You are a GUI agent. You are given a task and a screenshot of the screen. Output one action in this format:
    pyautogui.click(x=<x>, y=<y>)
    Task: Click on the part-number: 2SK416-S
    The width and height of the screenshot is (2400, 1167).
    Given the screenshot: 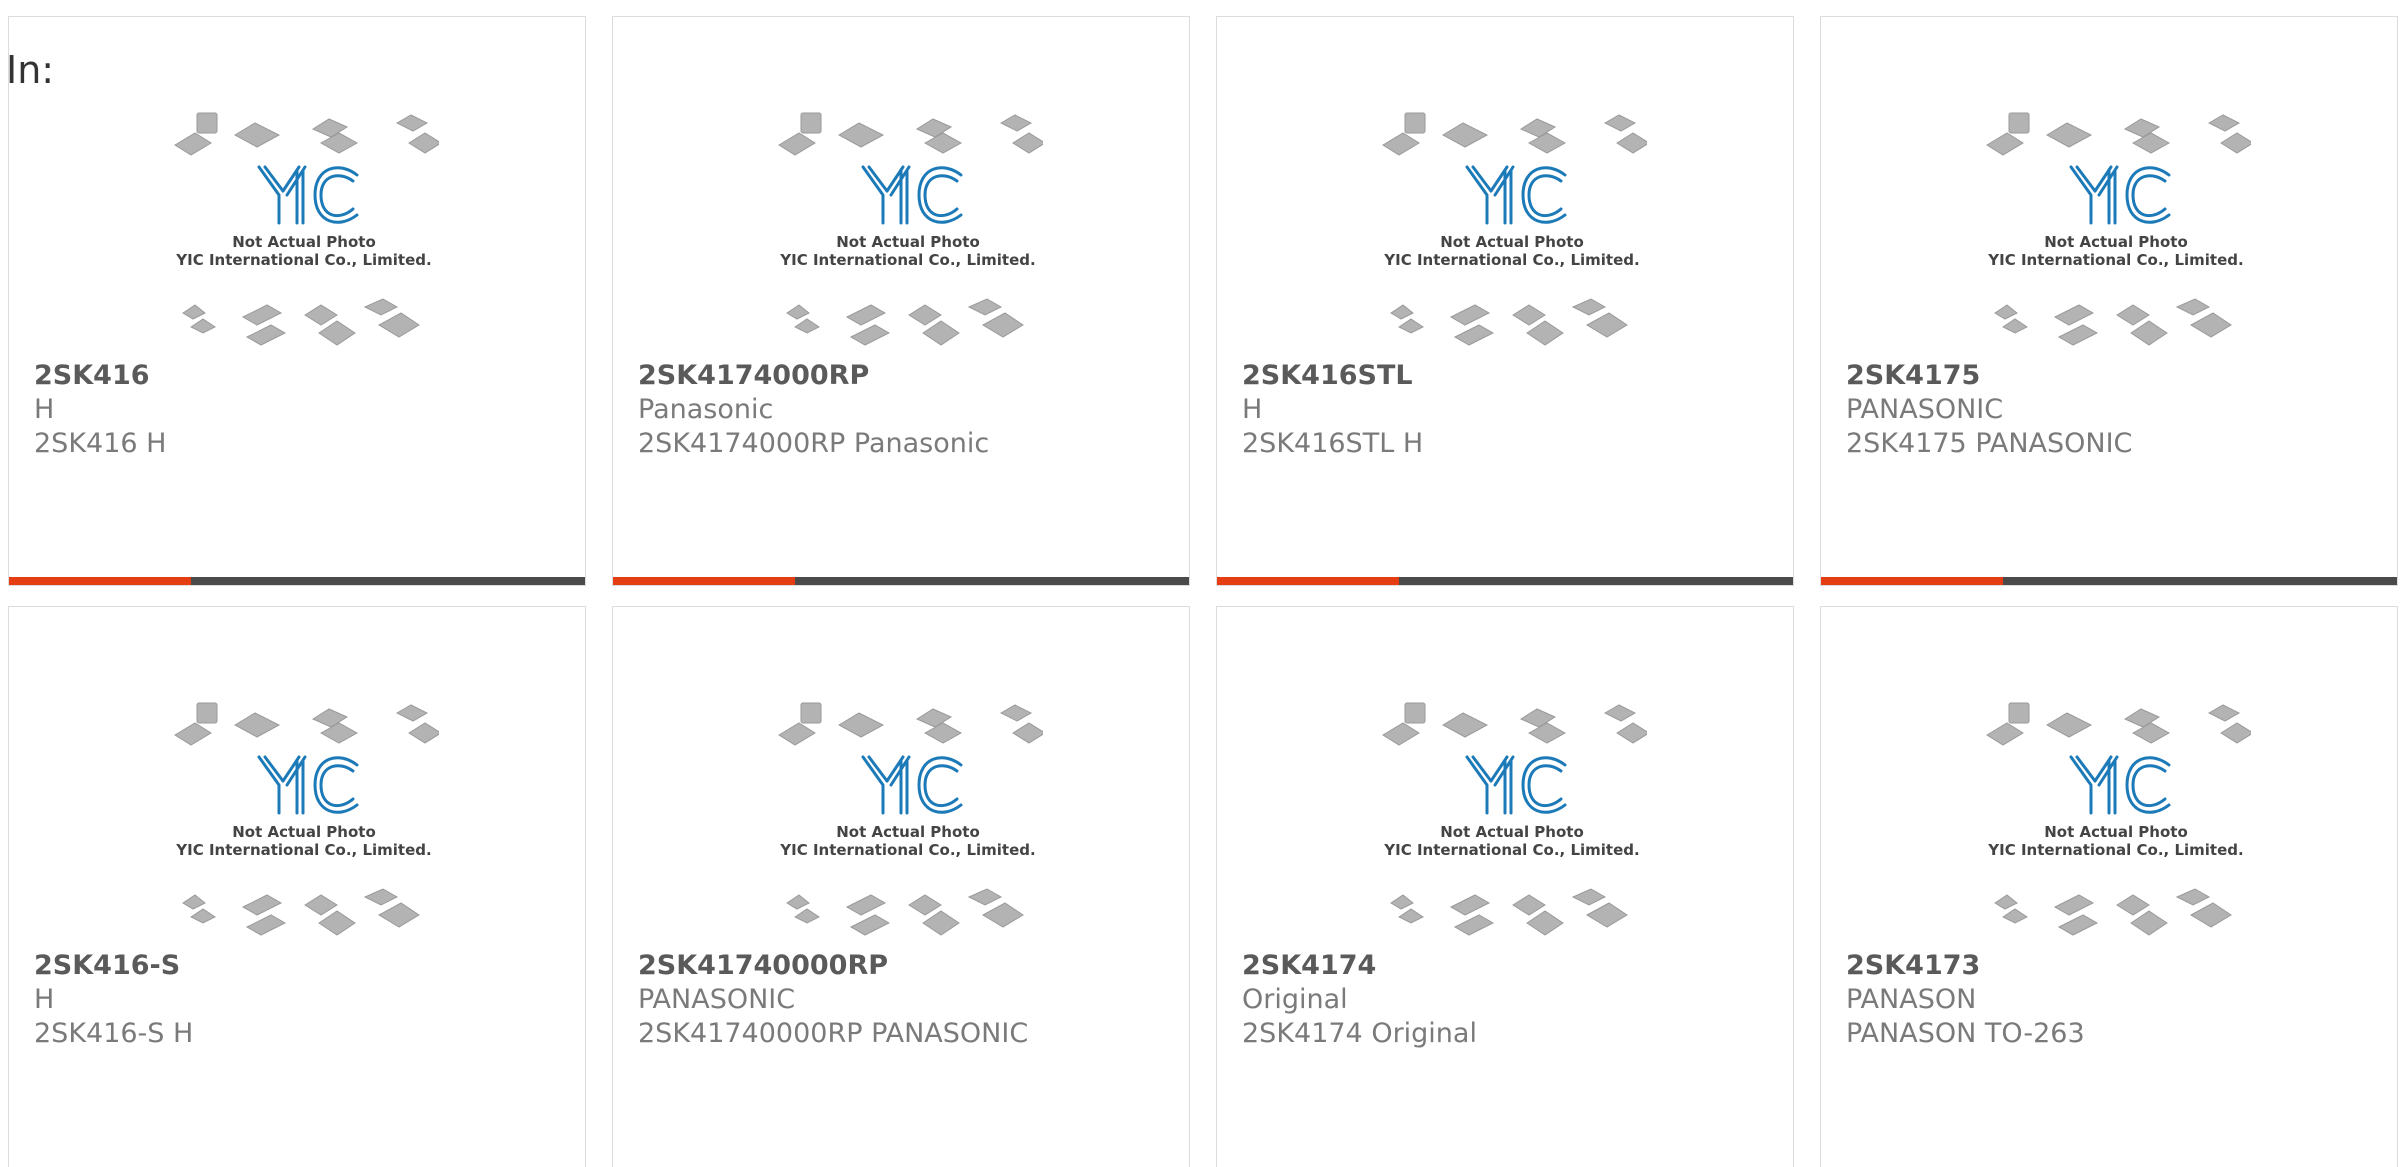 What is the action you would take?
    pyautogui.click(x=299, y=966)
    